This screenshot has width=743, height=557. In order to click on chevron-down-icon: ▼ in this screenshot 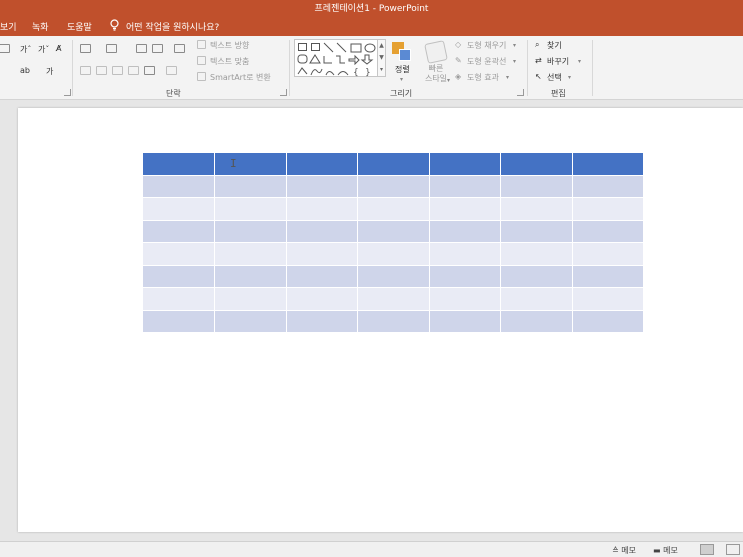, I will do `click(381, 58)`.